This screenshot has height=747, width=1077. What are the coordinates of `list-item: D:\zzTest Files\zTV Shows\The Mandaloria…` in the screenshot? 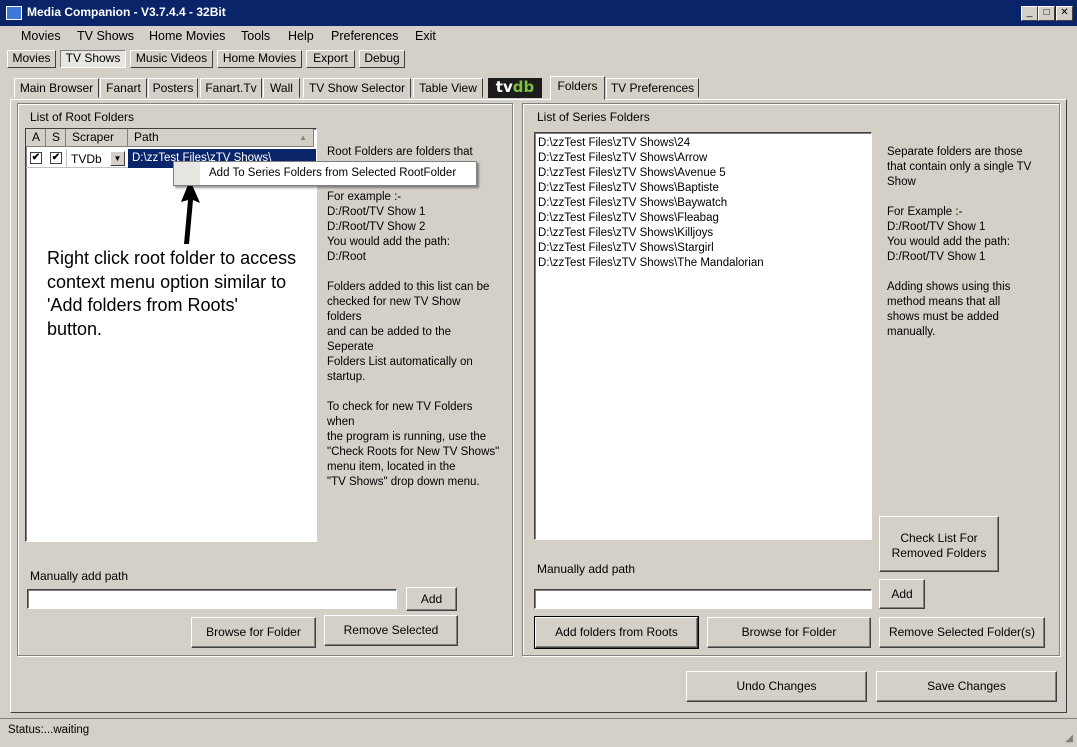 It's located at (704, 263).